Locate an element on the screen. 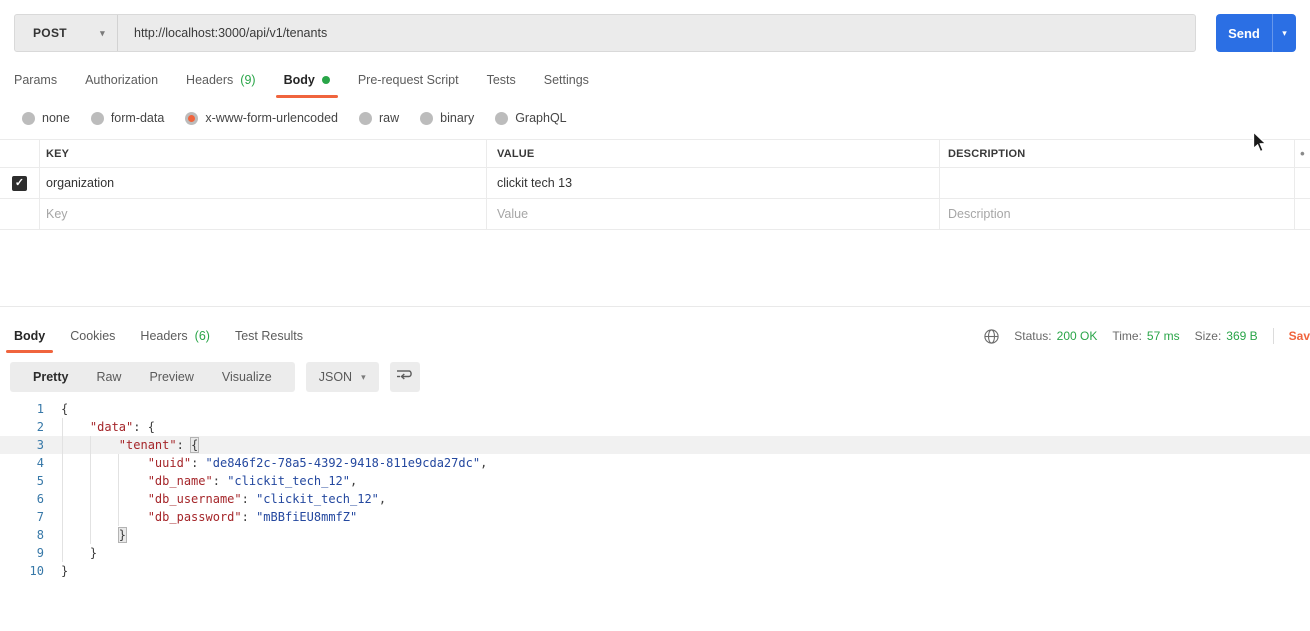 Image resolution: width=1310 pixels, height=631 pixels. status-label: Status: is located at coordinates (1033, 336).